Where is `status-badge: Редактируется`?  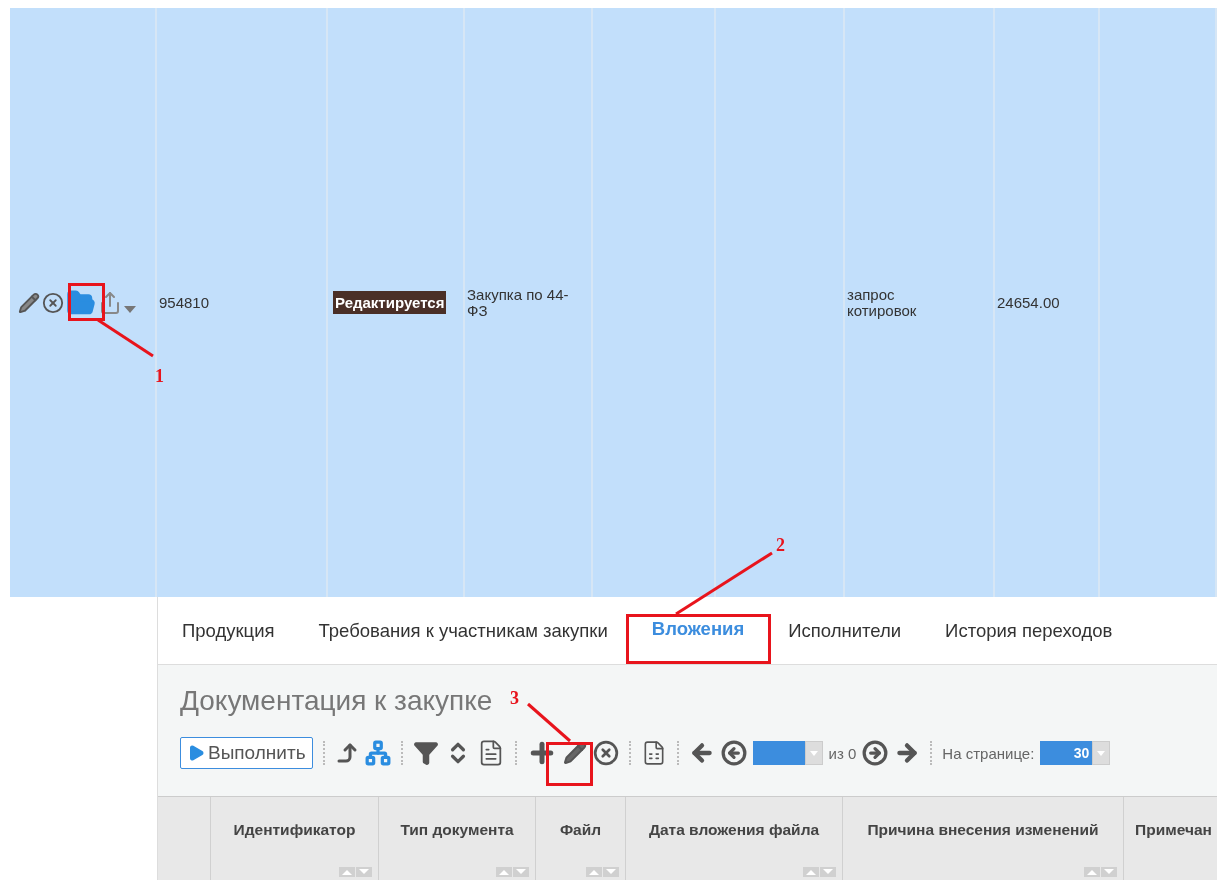 status-badge: Редактируется is located at coordinates (390, 302).